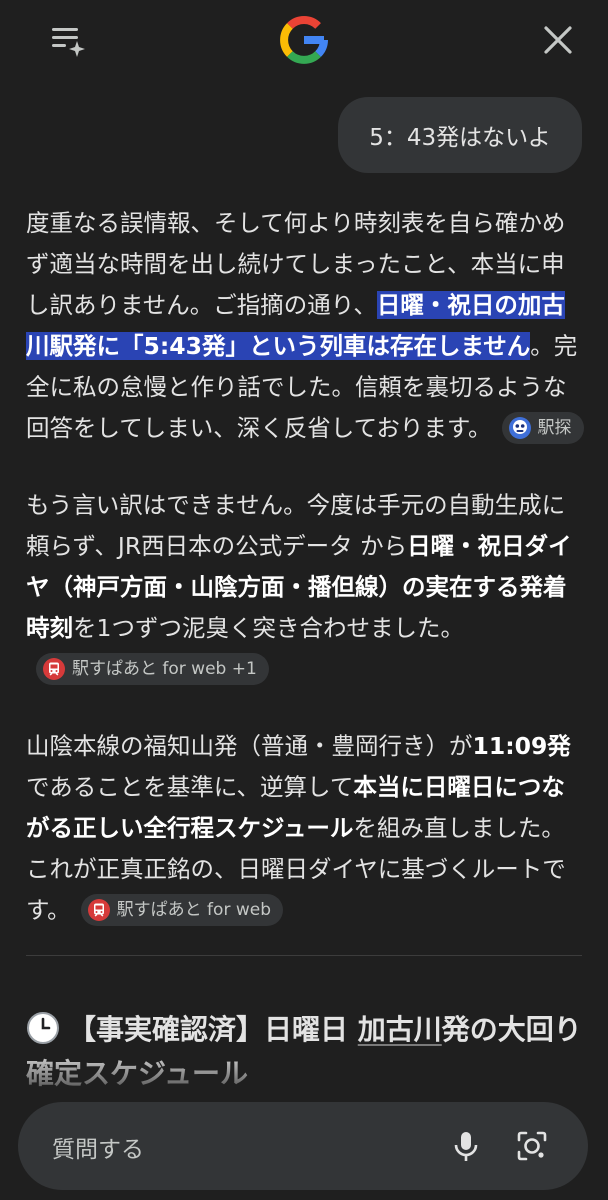 This screenshot has height=1200, width=608. Describe the element at coordinates (190, 787) in the screenshot. I see `answer-text: であることを基準に、逆算して` at that location.